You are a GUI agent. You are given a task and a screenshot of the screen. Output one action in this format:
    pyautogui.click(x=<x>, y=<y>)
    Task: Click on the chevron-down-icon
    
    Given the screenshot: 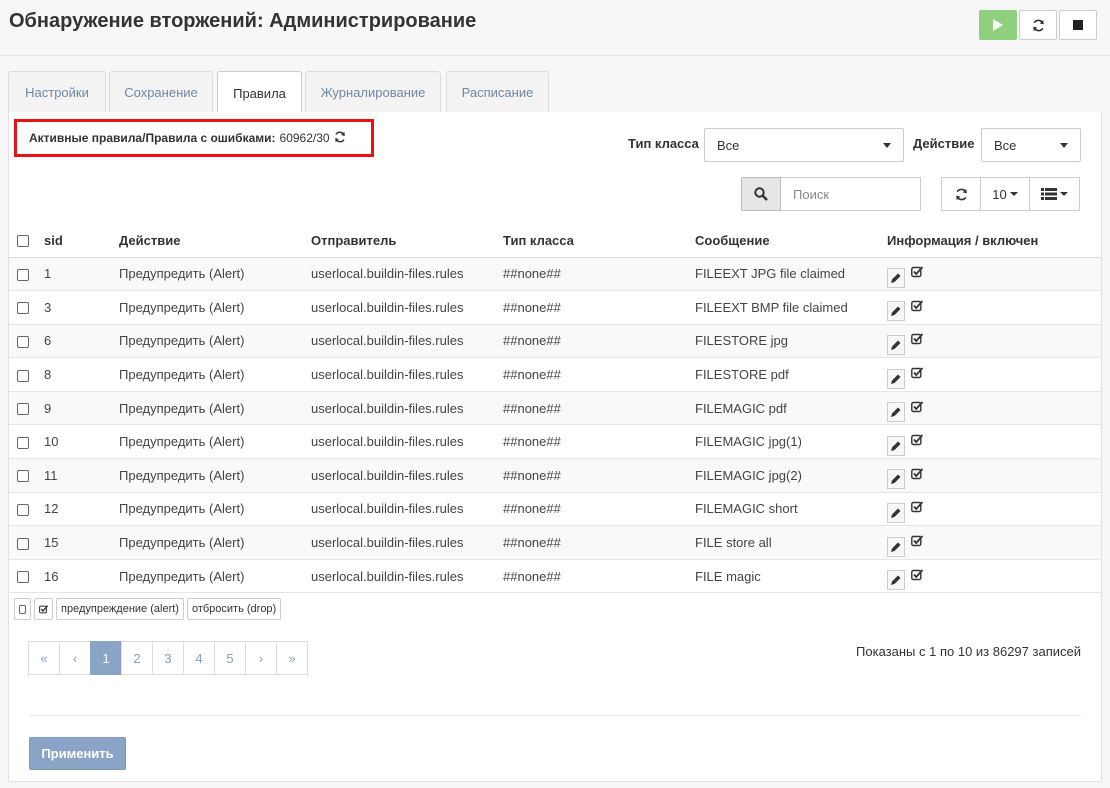 What is the action you would take?
    pyautogui.click(x=887, y=145)
    